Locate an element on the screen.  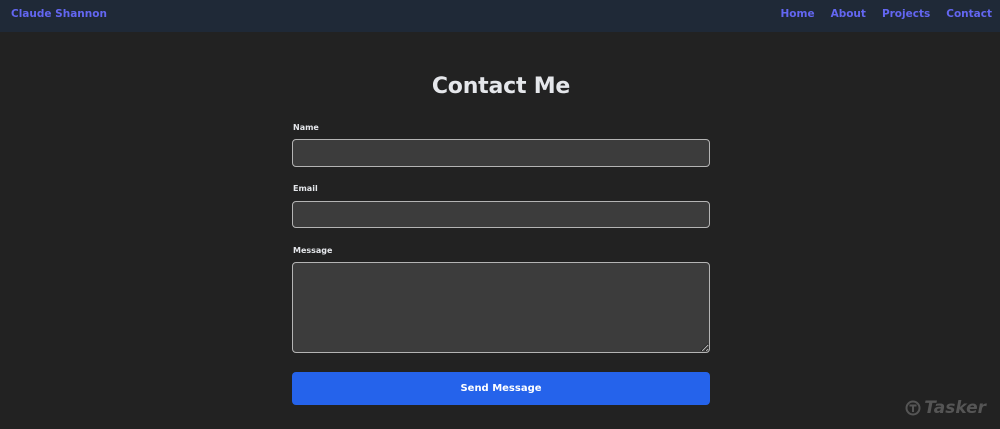
message-textarea is located at coordinates (501, 307).